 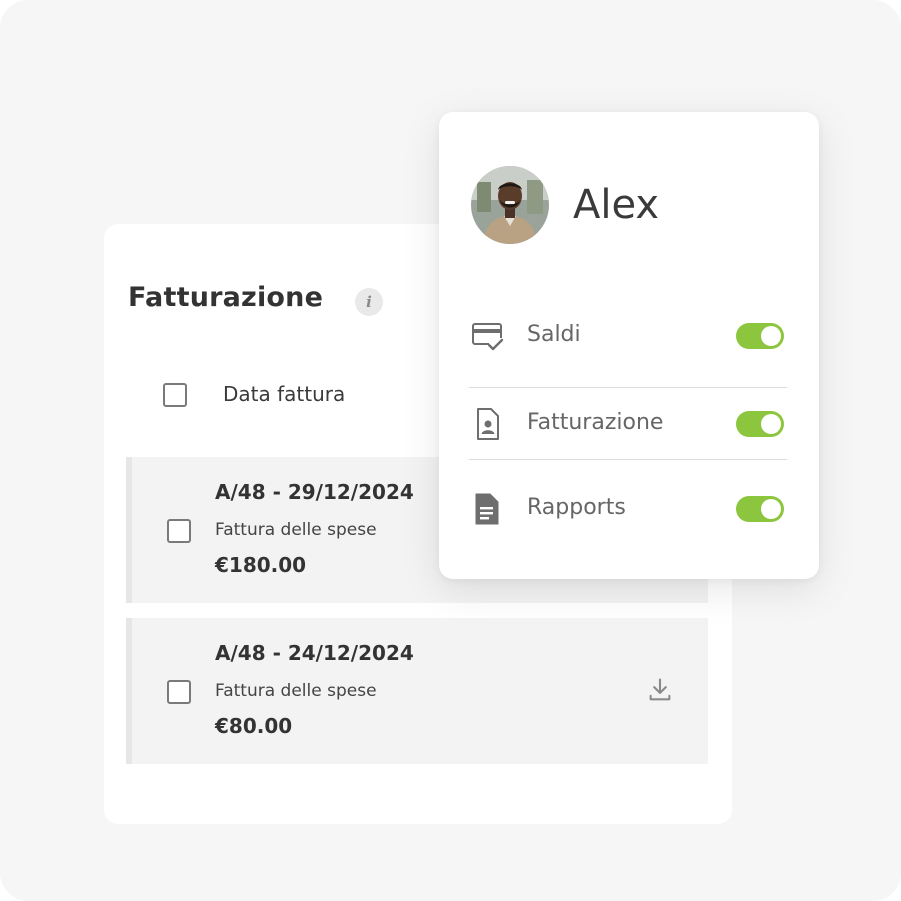 What do you see at coordinates (284, 394) in the screenshot?
I see `column-header-invoice-date: Data fattura` at bounding box center [284, 394].